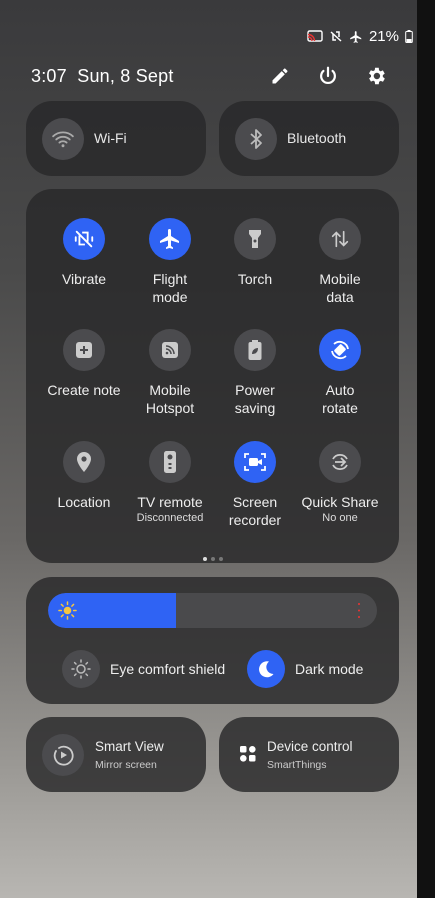 Image resolution: width=435 pixels, height=898 pixels. Describe the element at coordinates (126, 765) in the screenshot. I see `smart-view-subtitle: Mirror screen` at that location.